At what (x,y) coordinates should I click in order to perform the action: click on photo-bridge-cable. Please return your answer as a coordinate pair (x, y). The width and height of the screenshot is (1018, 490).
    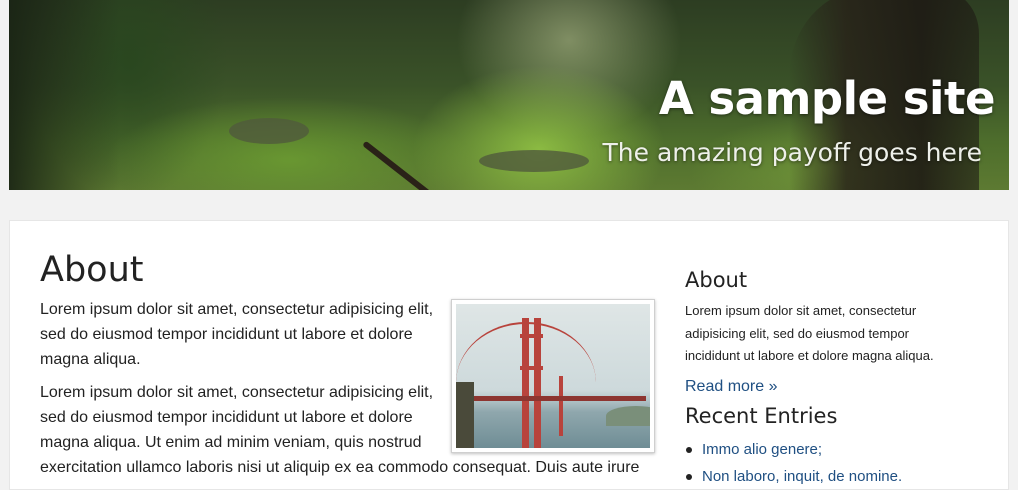
    Looking at the image, I should click on (526, 383).